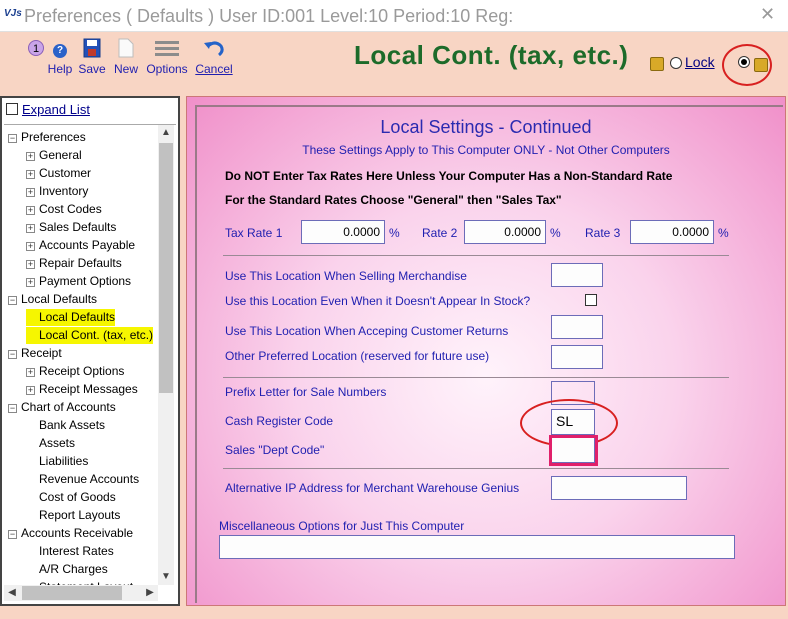  I want to click on tree-item-label: Chart of Accounts, so click(68, 407).